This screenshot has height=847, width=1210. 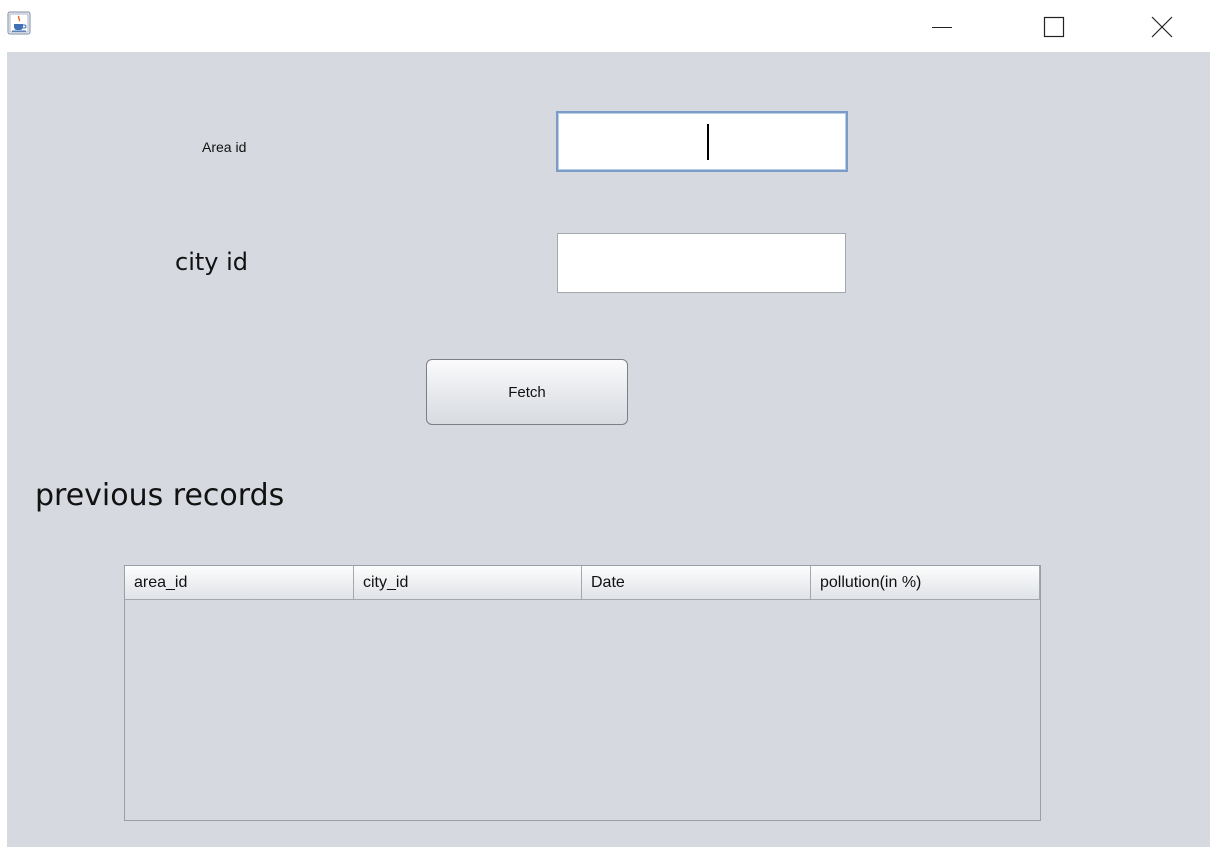 I want to click on minimize-icon, so click(x=942, y=27).